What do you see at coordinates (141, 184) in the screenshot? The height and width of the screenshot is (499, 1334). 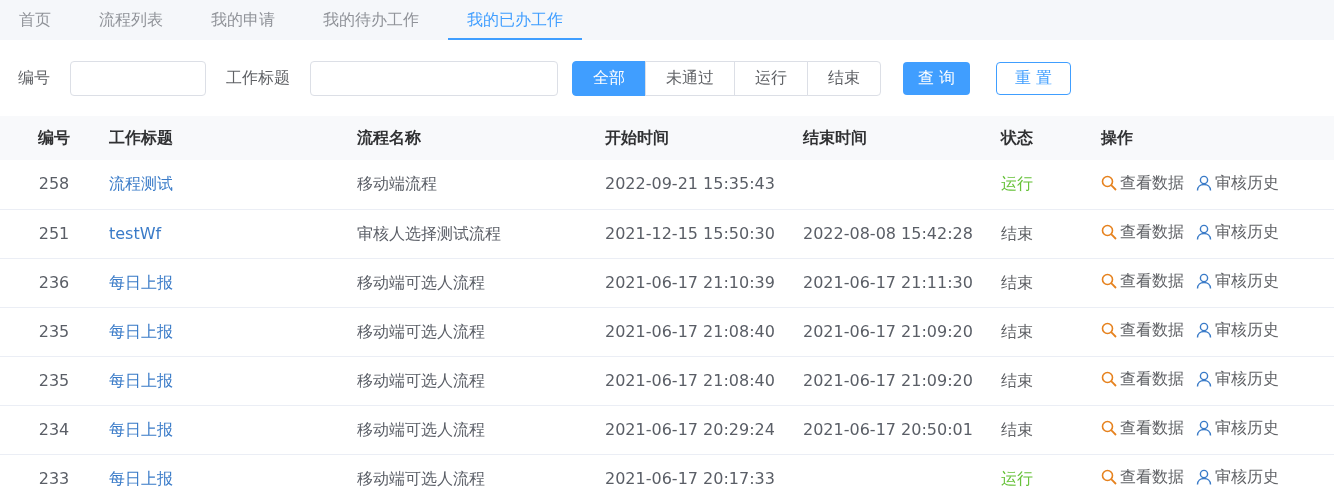 I see `title-link: 流程测试` at bounding box center [141, 184].